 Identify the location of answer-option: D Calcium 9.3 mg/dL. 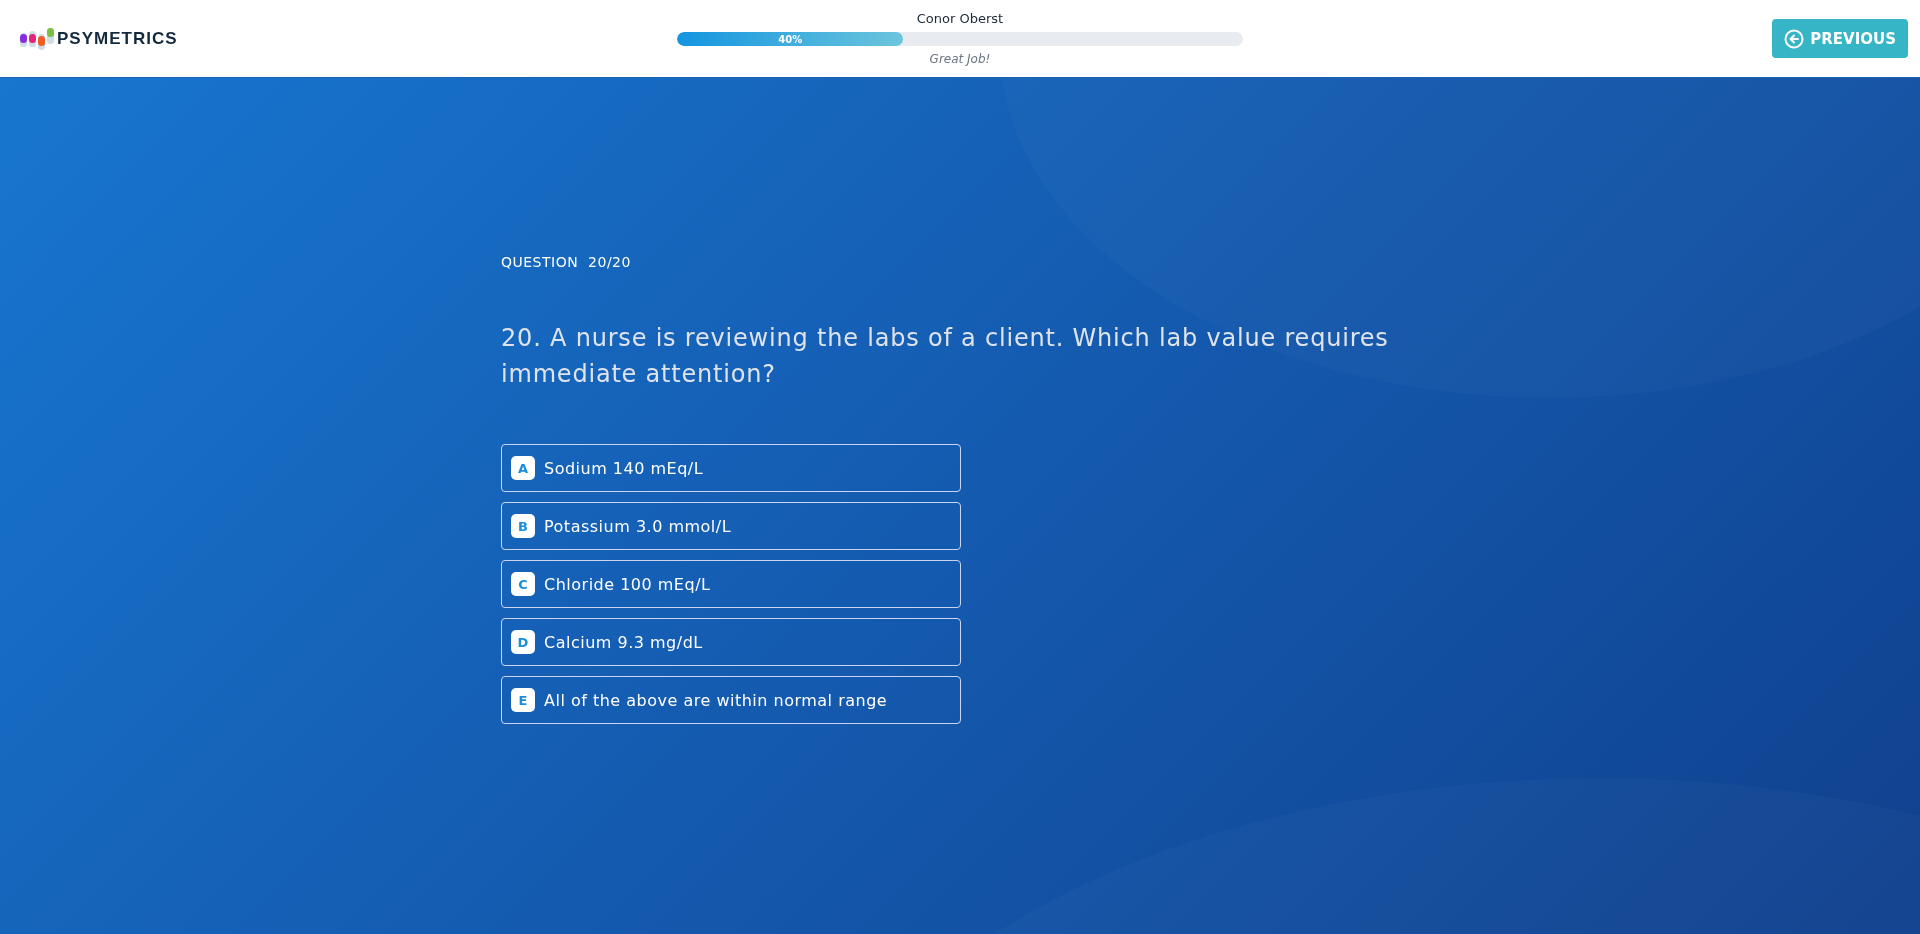
(731, 642).